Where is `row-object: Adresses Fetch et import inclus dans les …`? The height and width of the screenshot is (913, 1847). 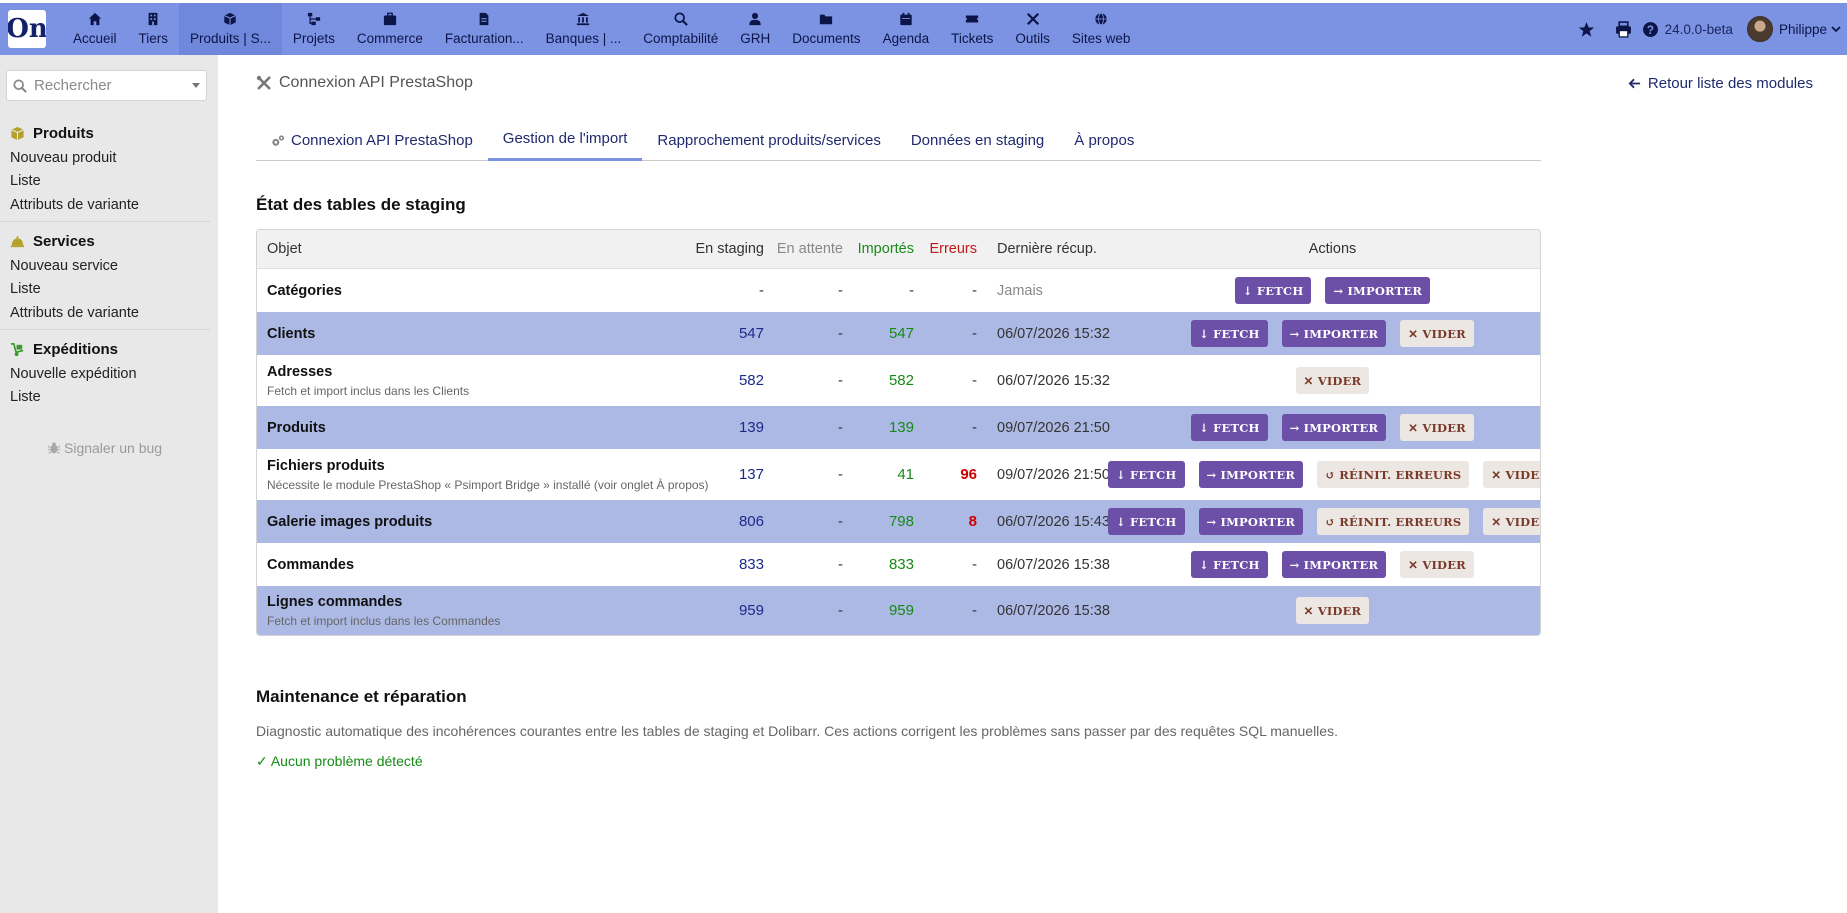 row-object: Adresses Fetch et import inclus dans les … is located at coordinates (368, 381).